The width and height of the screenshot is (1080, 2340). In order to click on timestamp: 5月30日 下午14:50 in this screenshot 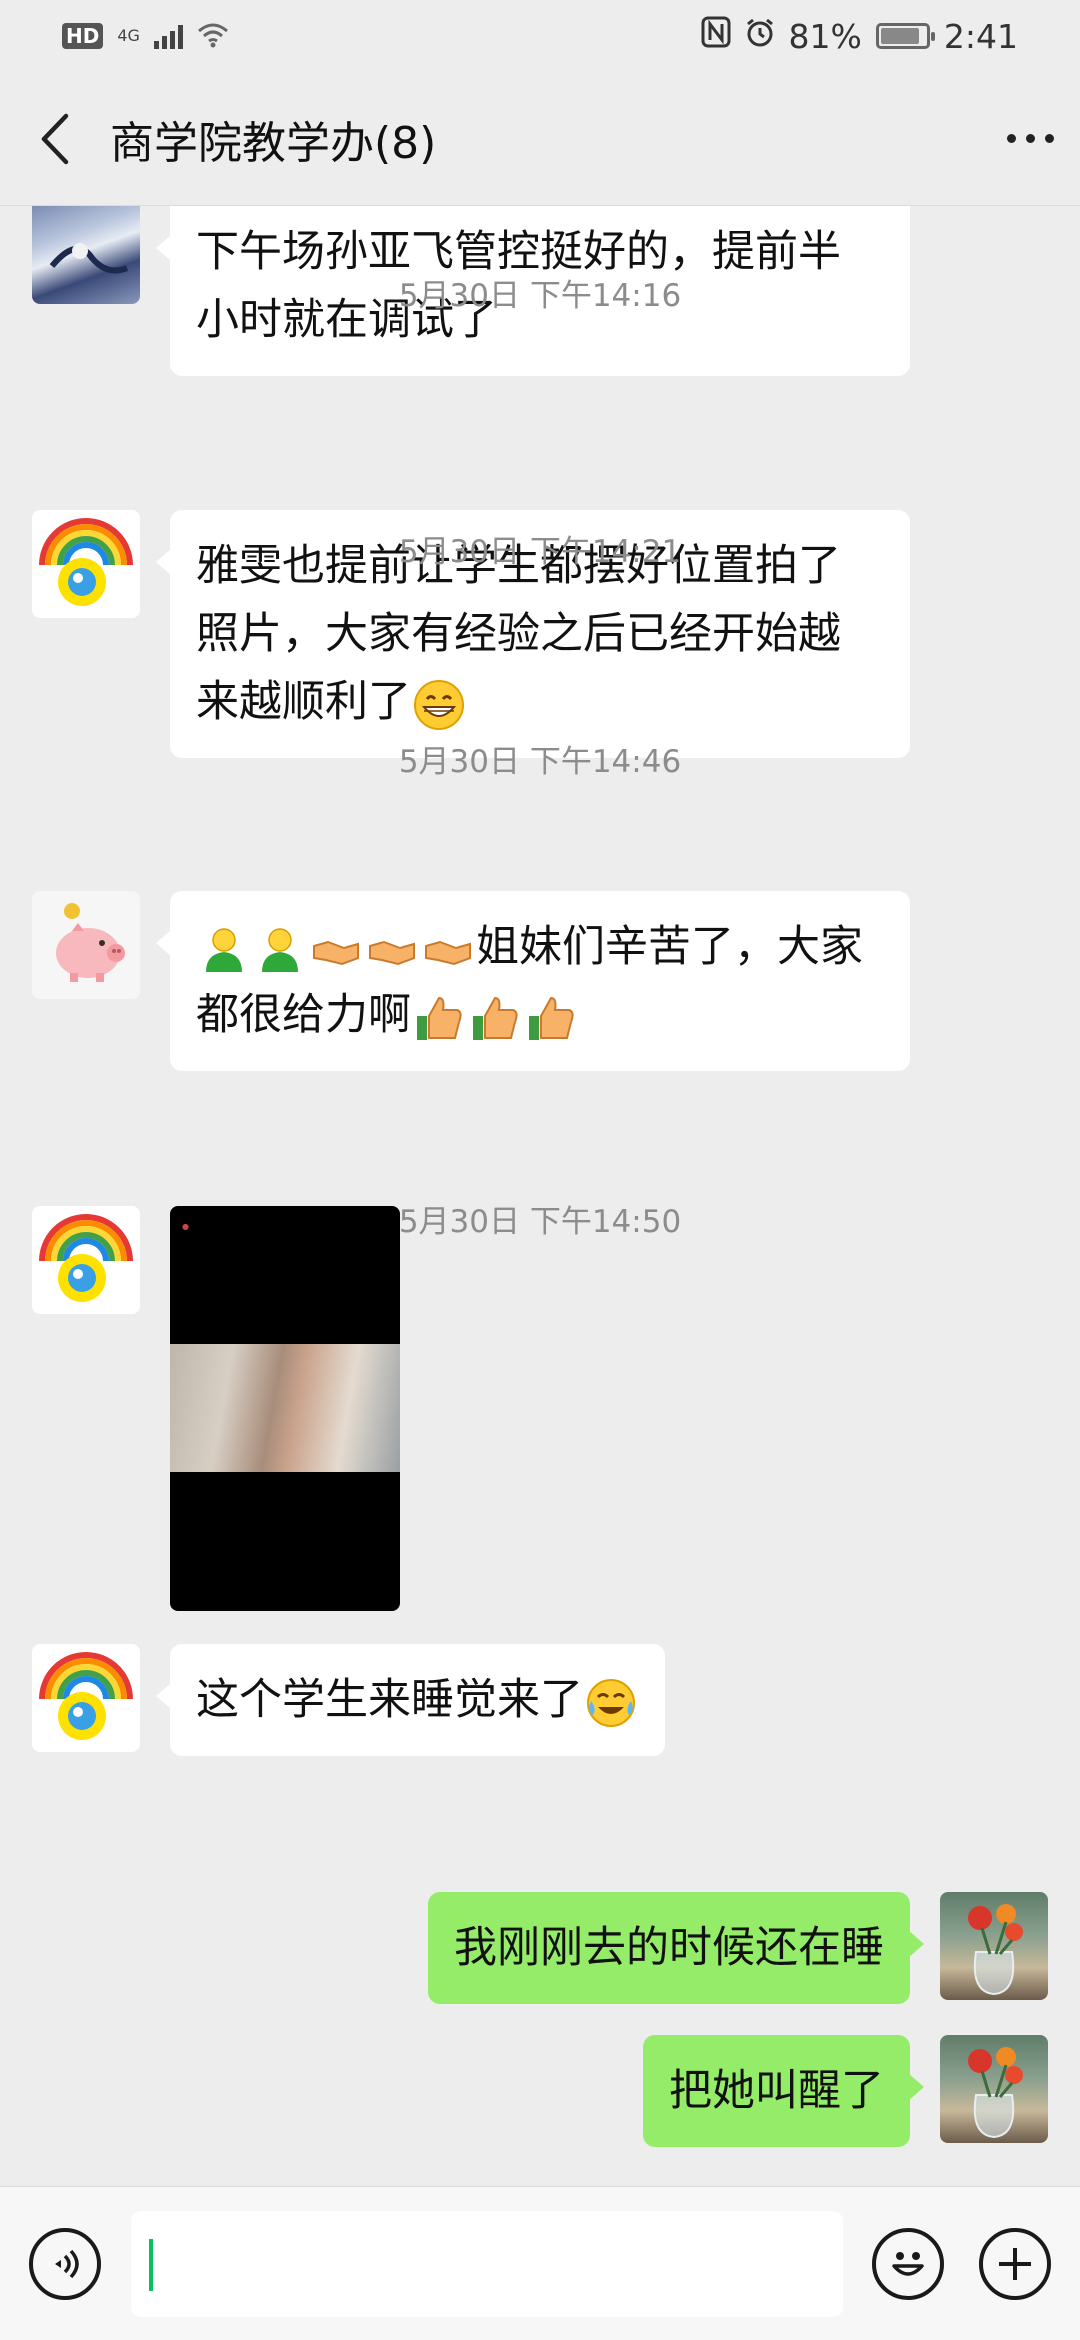, I will do `click(540, 1222)`.